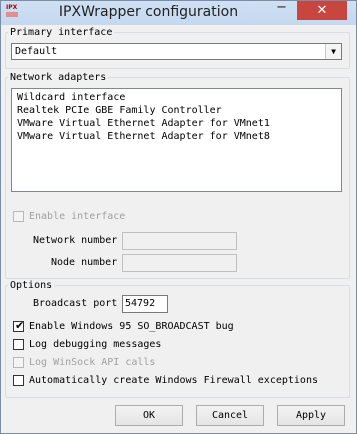 This screenshot has width=357, height=434. I want to click on network-adapters-legend: Network adapters, so click(58, 77).